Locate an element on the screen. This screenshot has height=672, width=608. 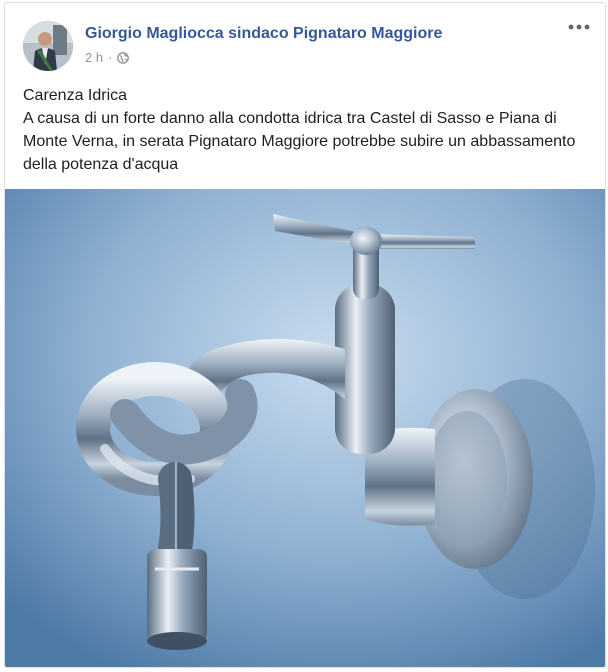
post-meta: 2 h · is located at coordinates (107, 57).